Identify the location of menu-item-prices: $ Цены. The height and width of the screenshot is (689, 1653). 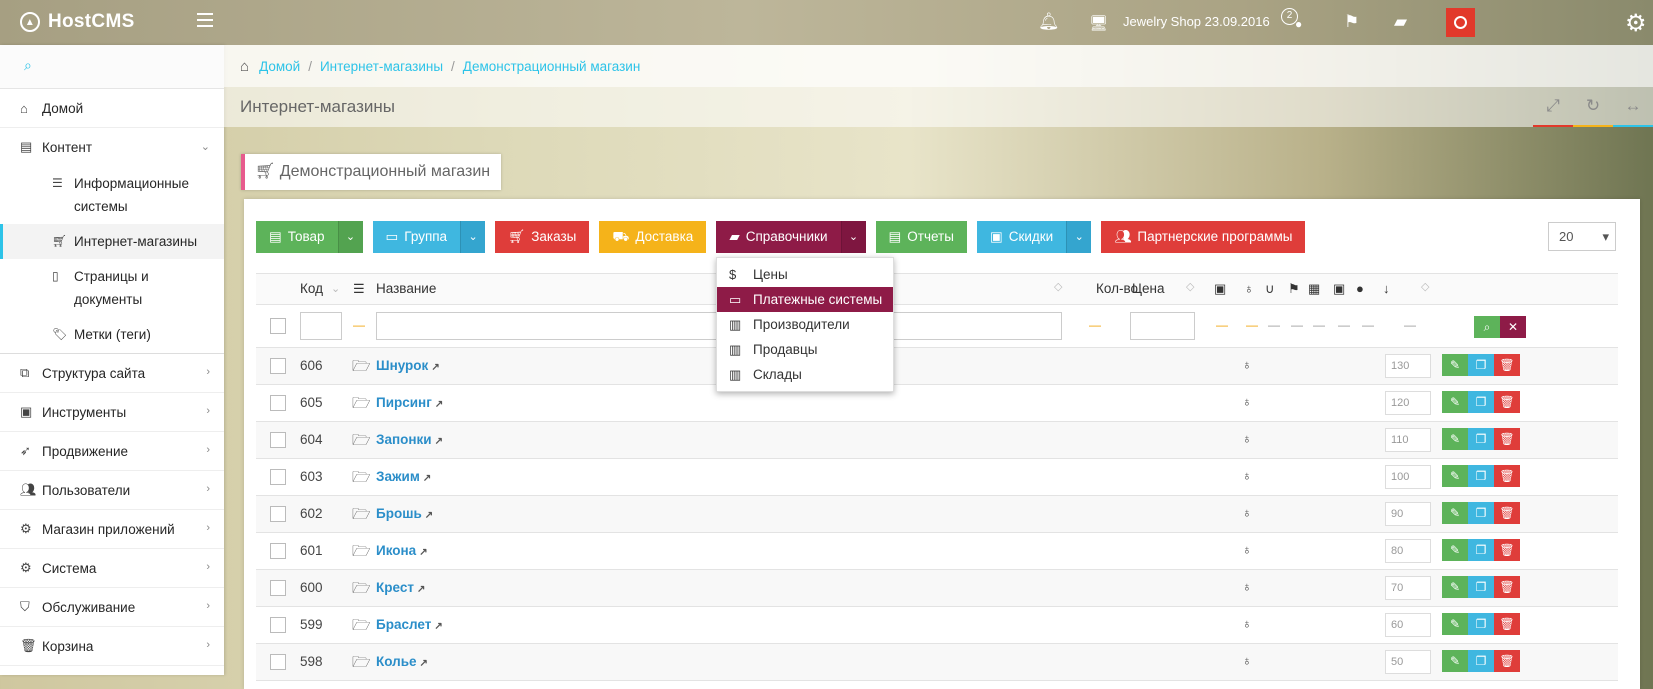
(805, 274).